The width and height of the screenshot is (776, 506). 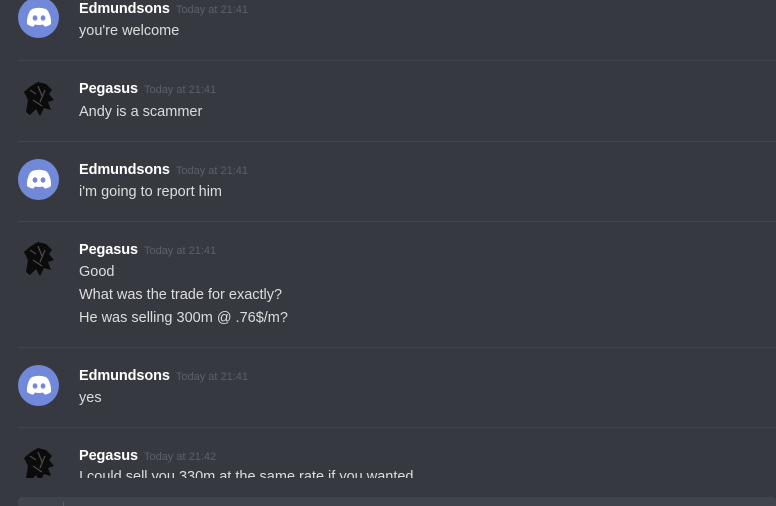 I want to click on message-text: Andy is a scammer, so click(x=141, y=112).